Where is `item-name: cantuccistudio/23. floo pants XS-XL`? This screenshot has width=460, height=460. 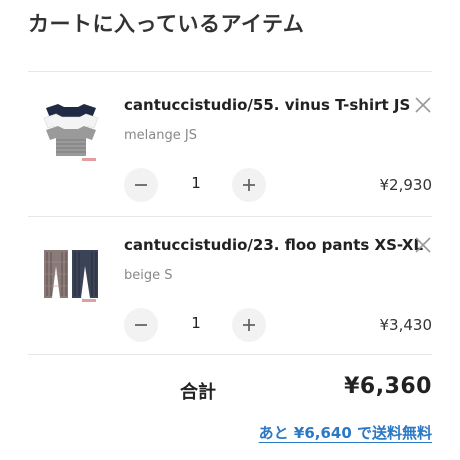 item-name: cantuccistudio/23. floo pants XS-XL is located at coordinates (273, 245).